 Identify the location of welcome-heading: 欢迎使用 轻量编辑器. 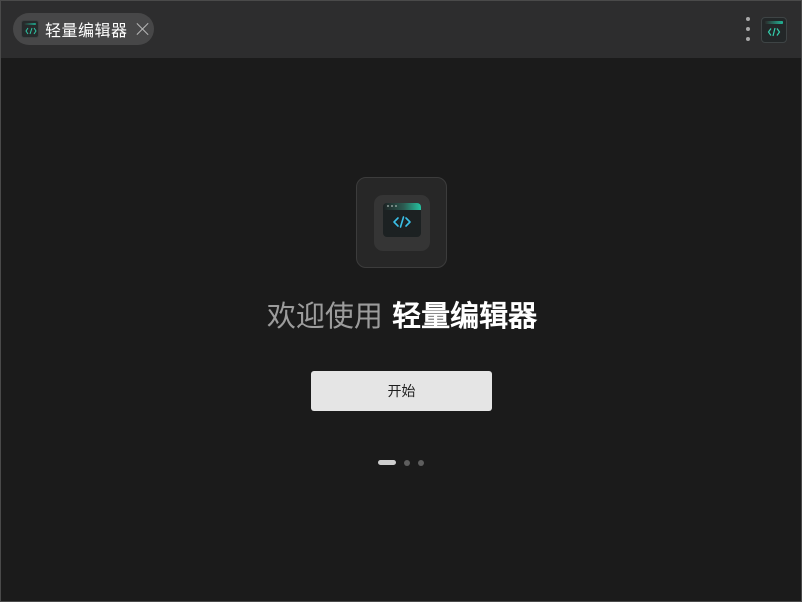
(401, 316).